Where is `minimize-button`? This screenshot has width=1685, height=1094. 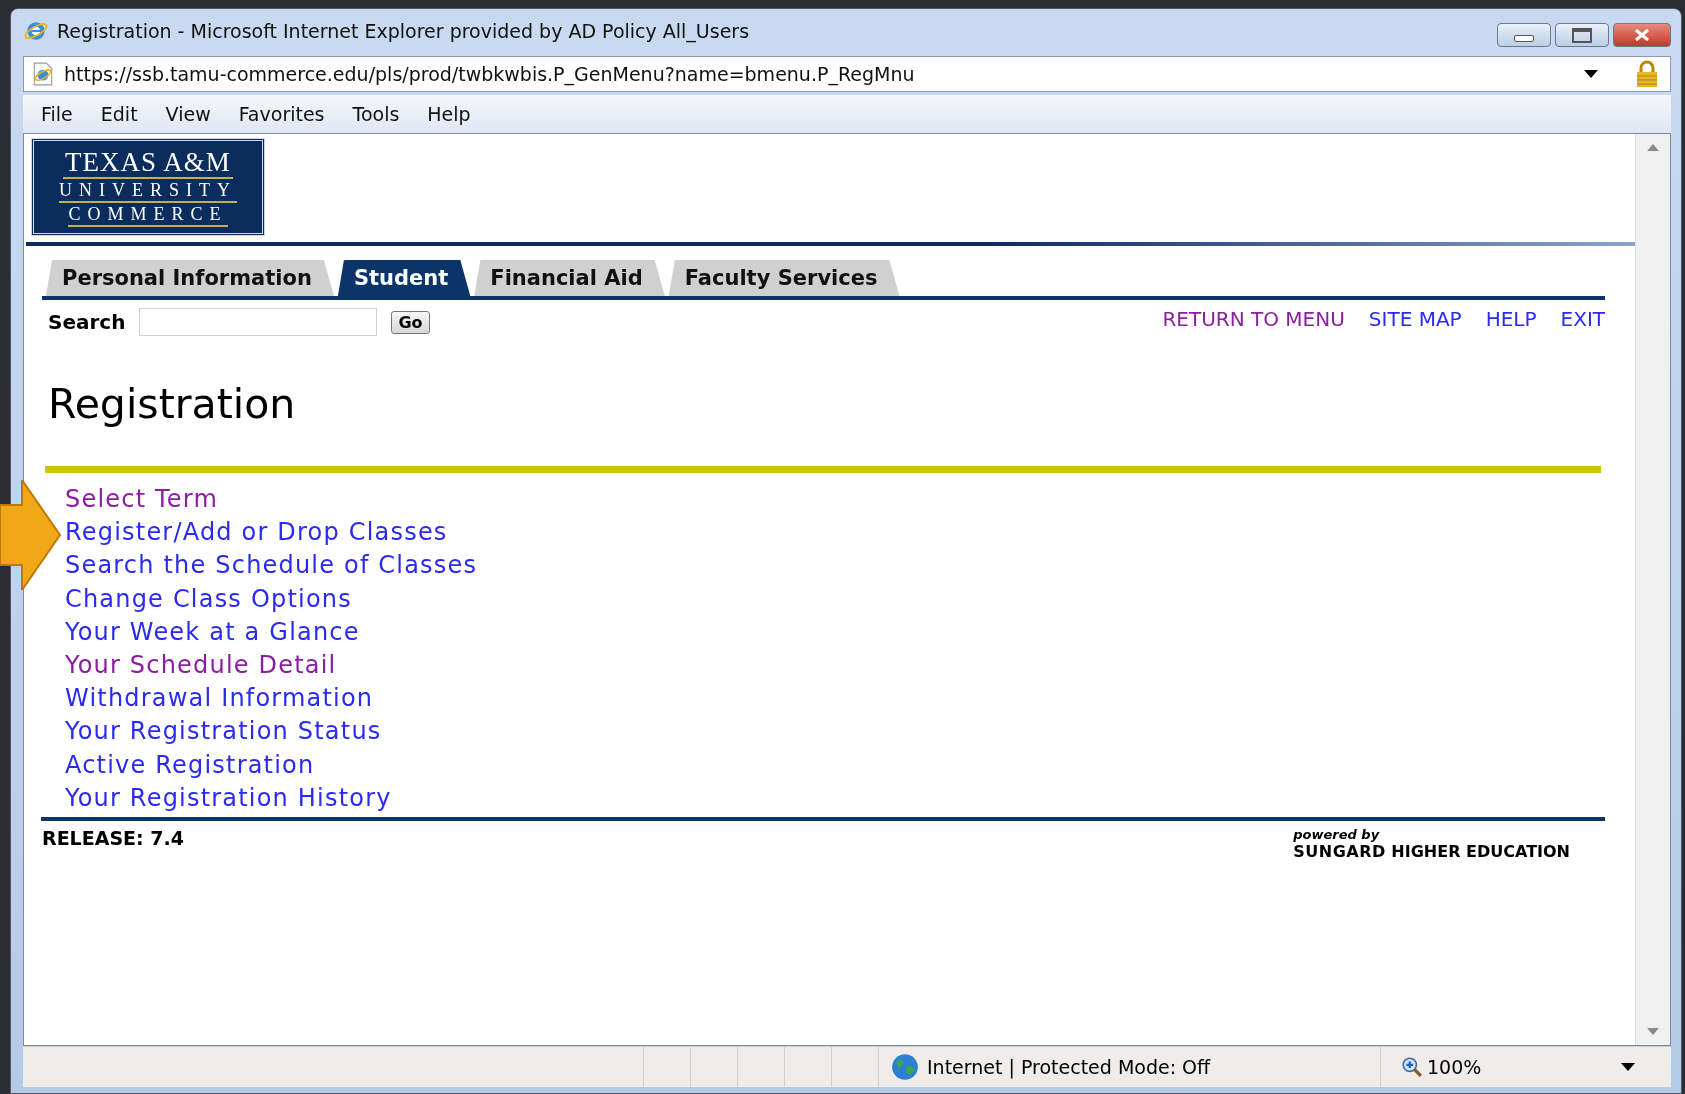
minimize-button is located at coordinates (1524, 35).